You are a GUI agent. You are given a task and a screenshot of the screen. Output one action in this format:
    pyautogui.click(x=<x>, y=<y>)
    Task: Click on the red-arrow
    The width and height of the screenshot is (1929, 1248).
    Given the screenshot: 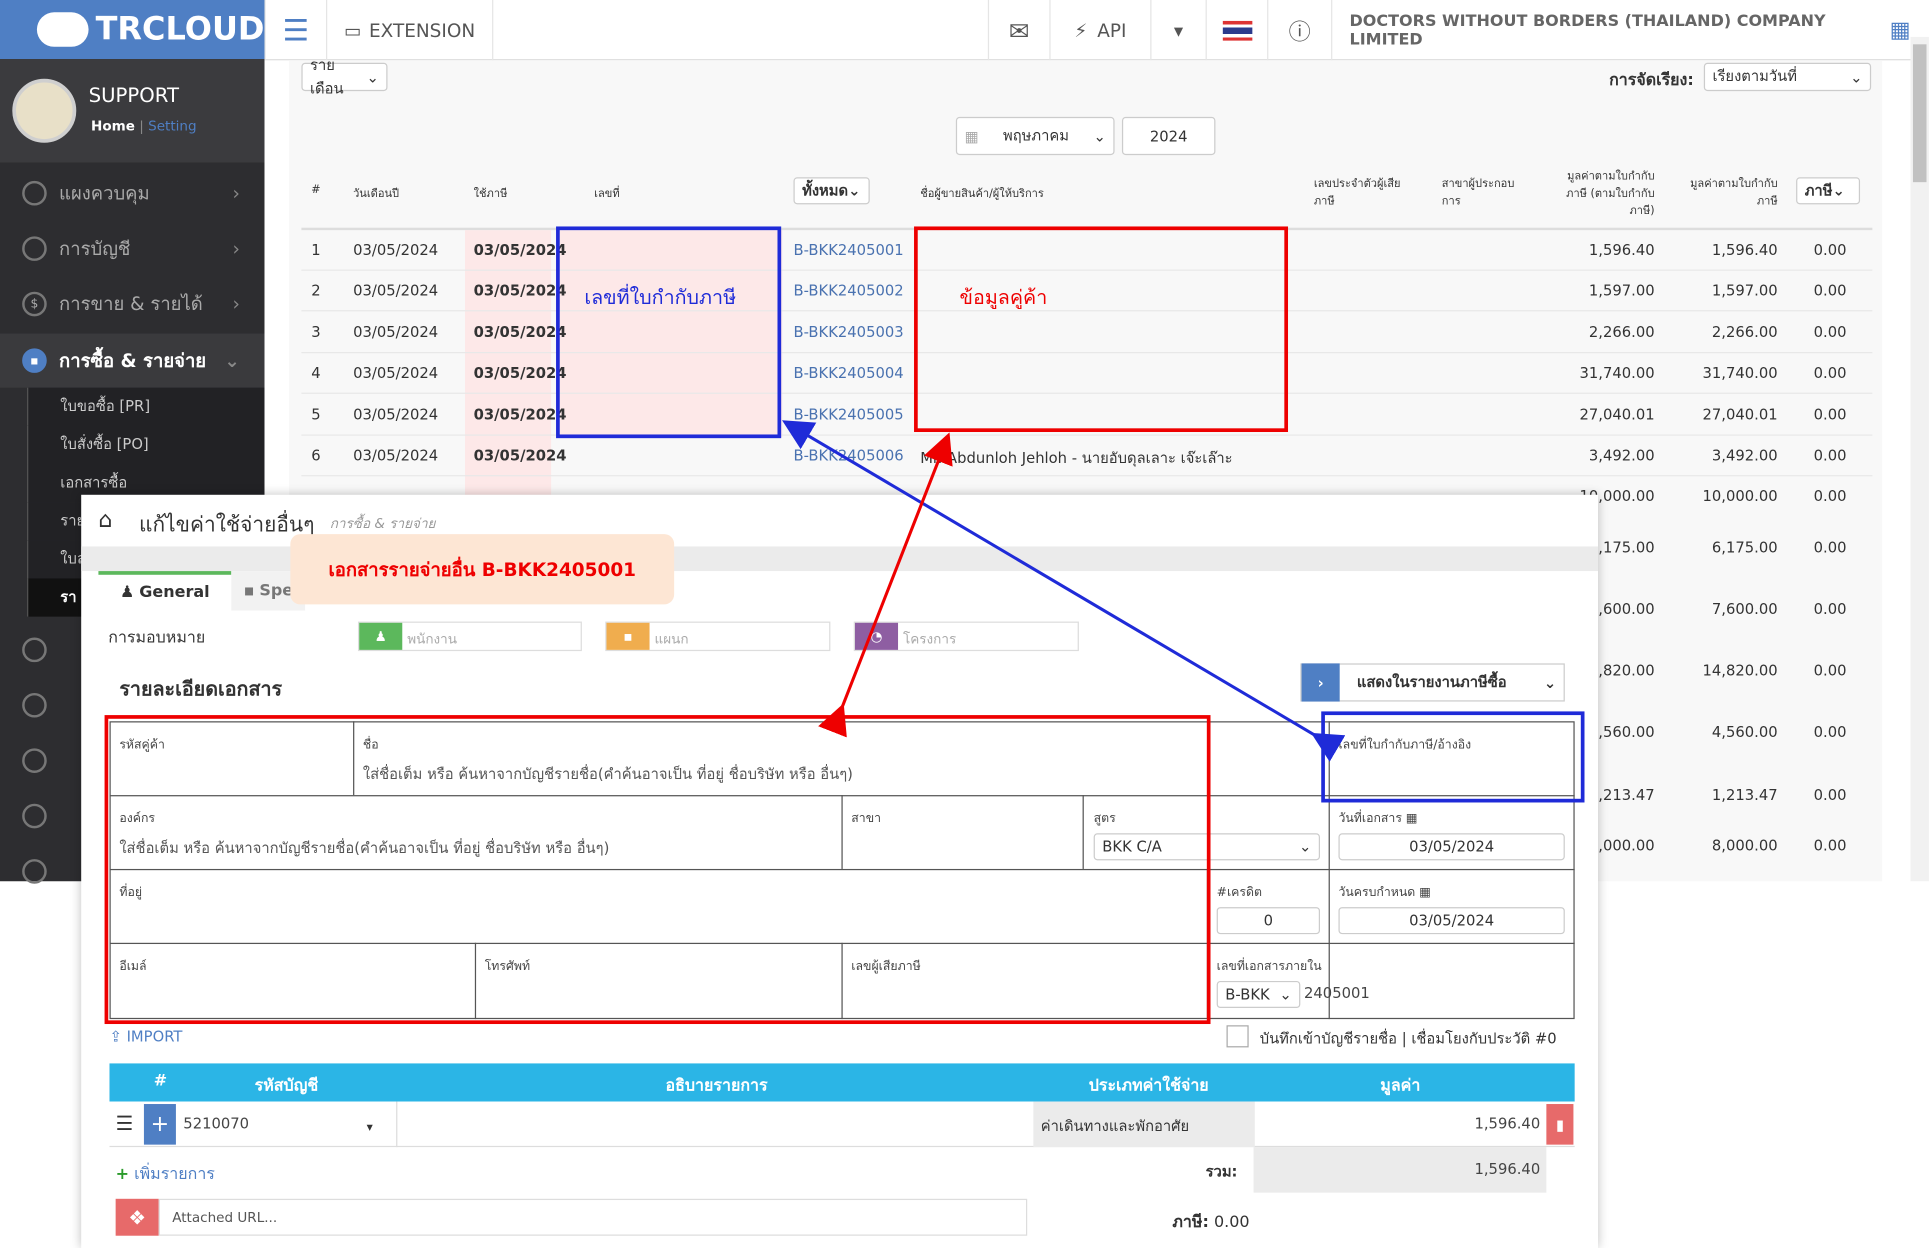 What is the action you would take?
    pyautogui.click(x=885, y=585)
    